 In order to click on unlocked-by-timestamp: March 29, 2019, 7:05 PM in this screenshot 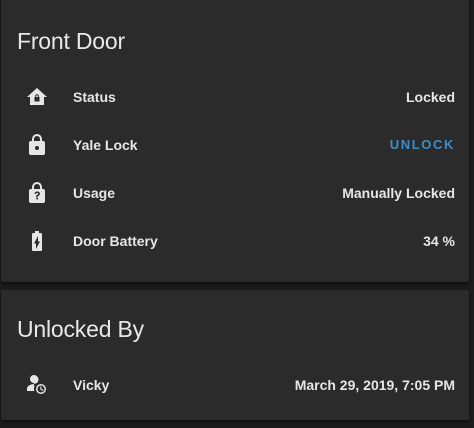, I will do `click(374, 385)`.